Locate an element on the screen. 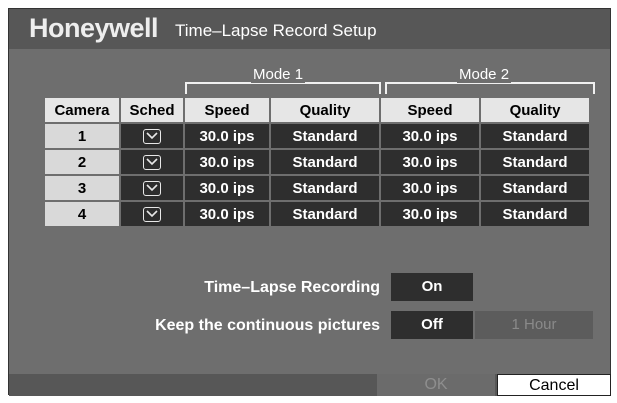  time-lapse-recording-toggle: On is located at coordinates (432, 287).